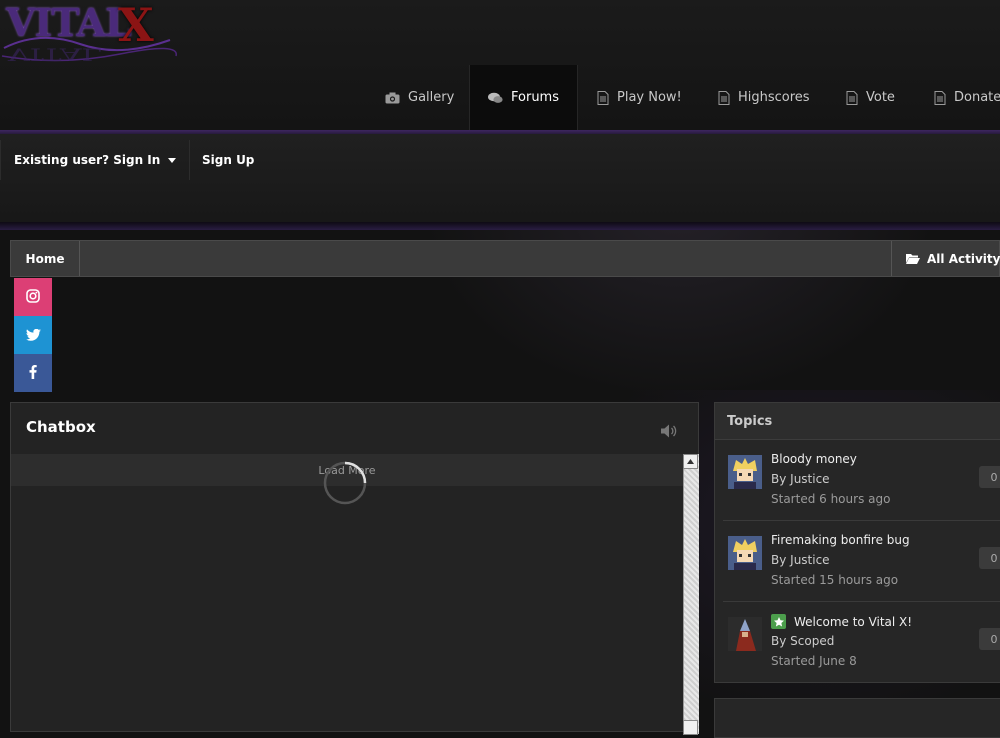 The width and height of the screenshot is (1000, 738). I want to click on topic-author: By Scoped, so click(803, 641).